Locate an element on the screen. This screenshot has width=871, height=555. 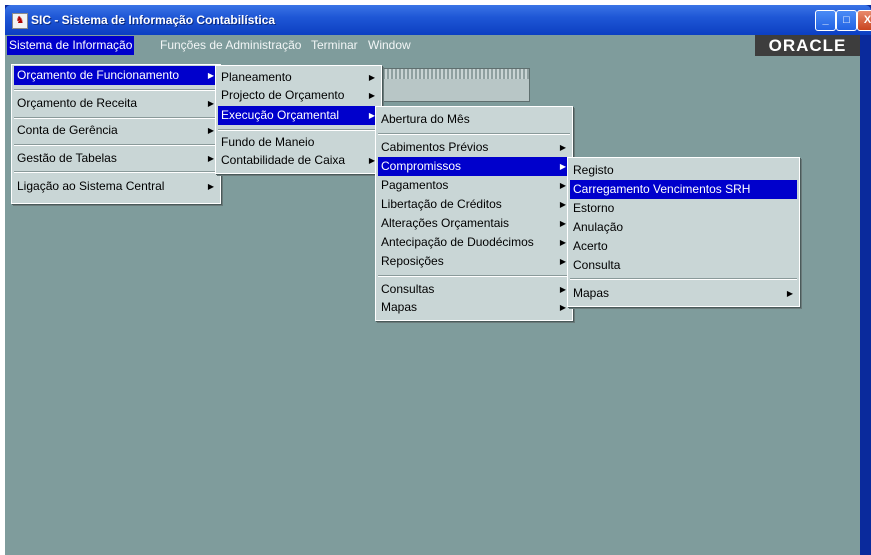
minimize-button: _ is located at coordinates (825, 20).